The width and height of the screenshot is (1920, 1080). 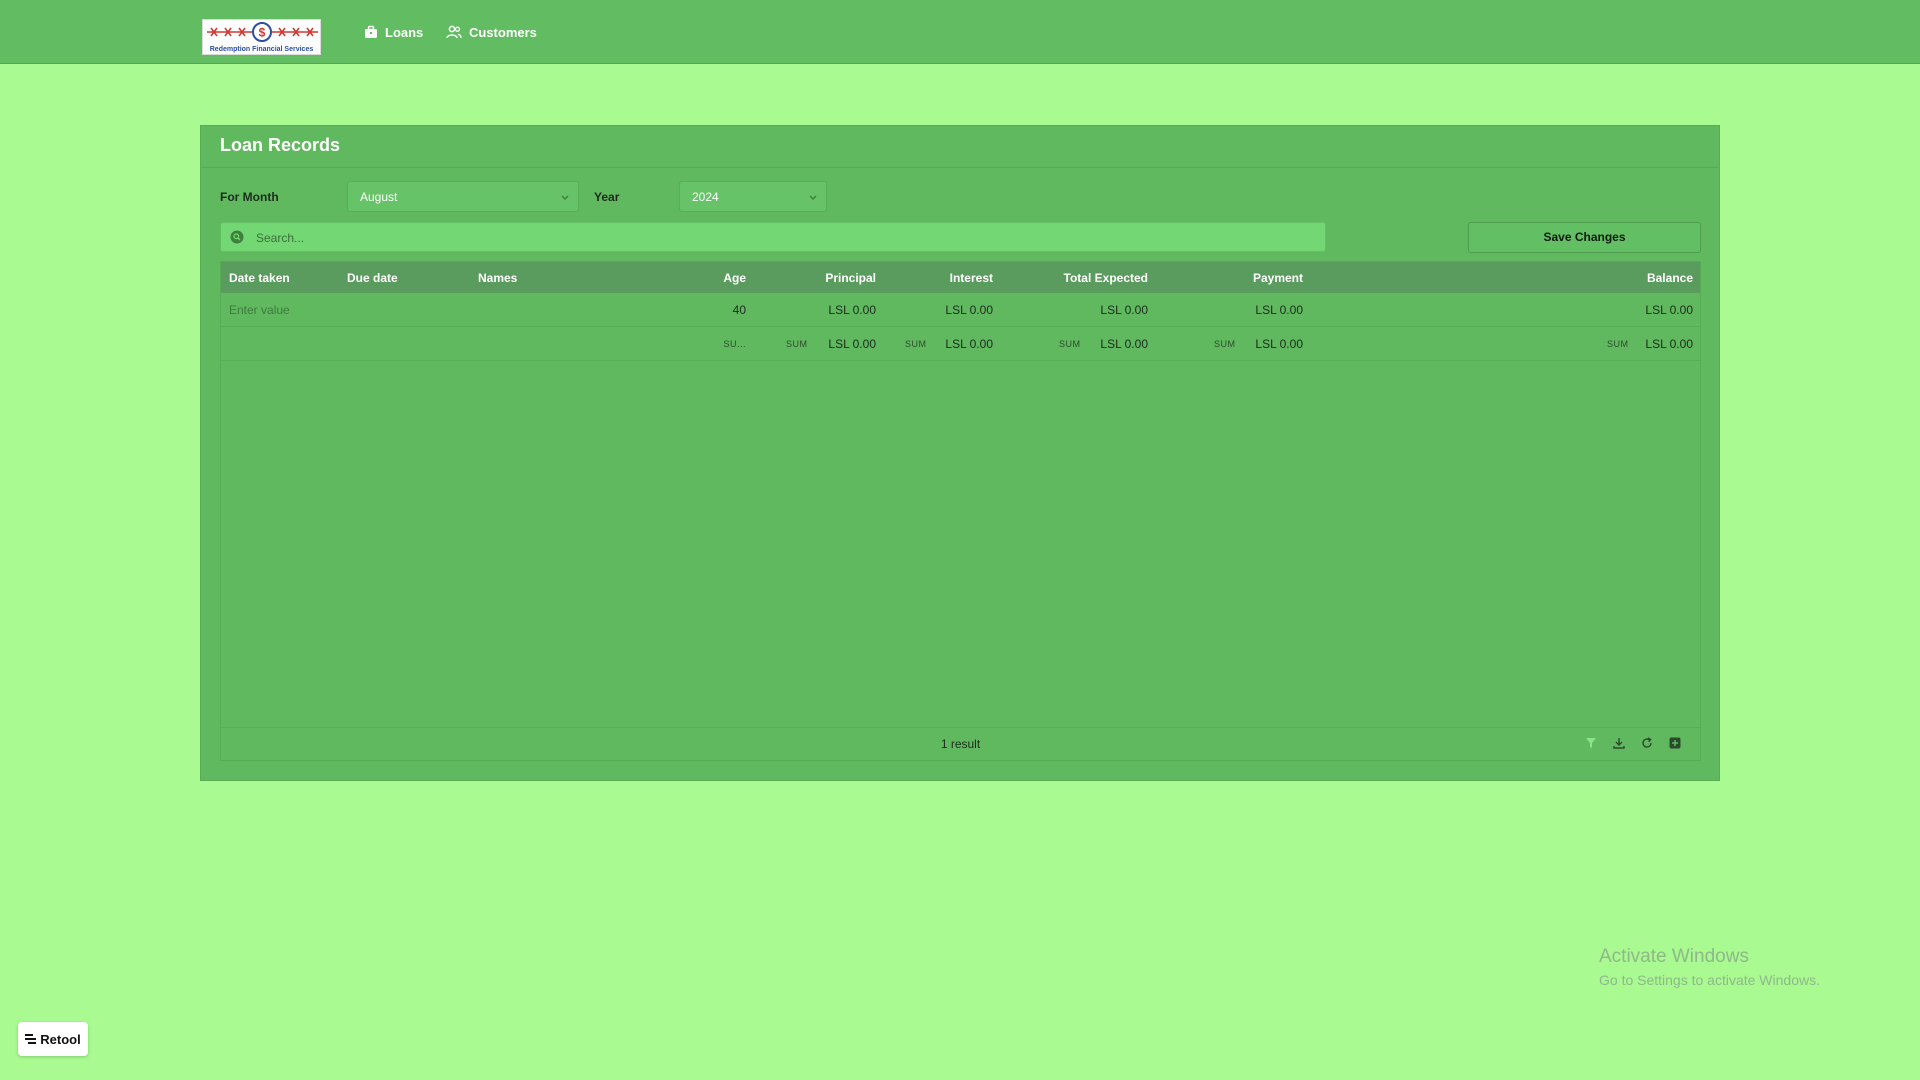 What do you see at coordinates (1124, 344) in the screenshot?
I see `total-expected-sum-value: LSL 0.00` at bounding box center [1124, 344].